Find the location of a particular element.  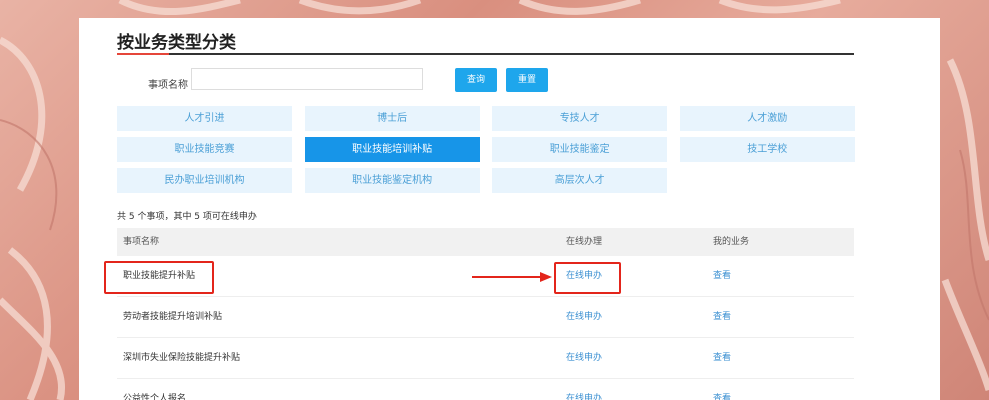

category-skill-competition: 职业技能竞赛 is located at coordinates (204, 149).